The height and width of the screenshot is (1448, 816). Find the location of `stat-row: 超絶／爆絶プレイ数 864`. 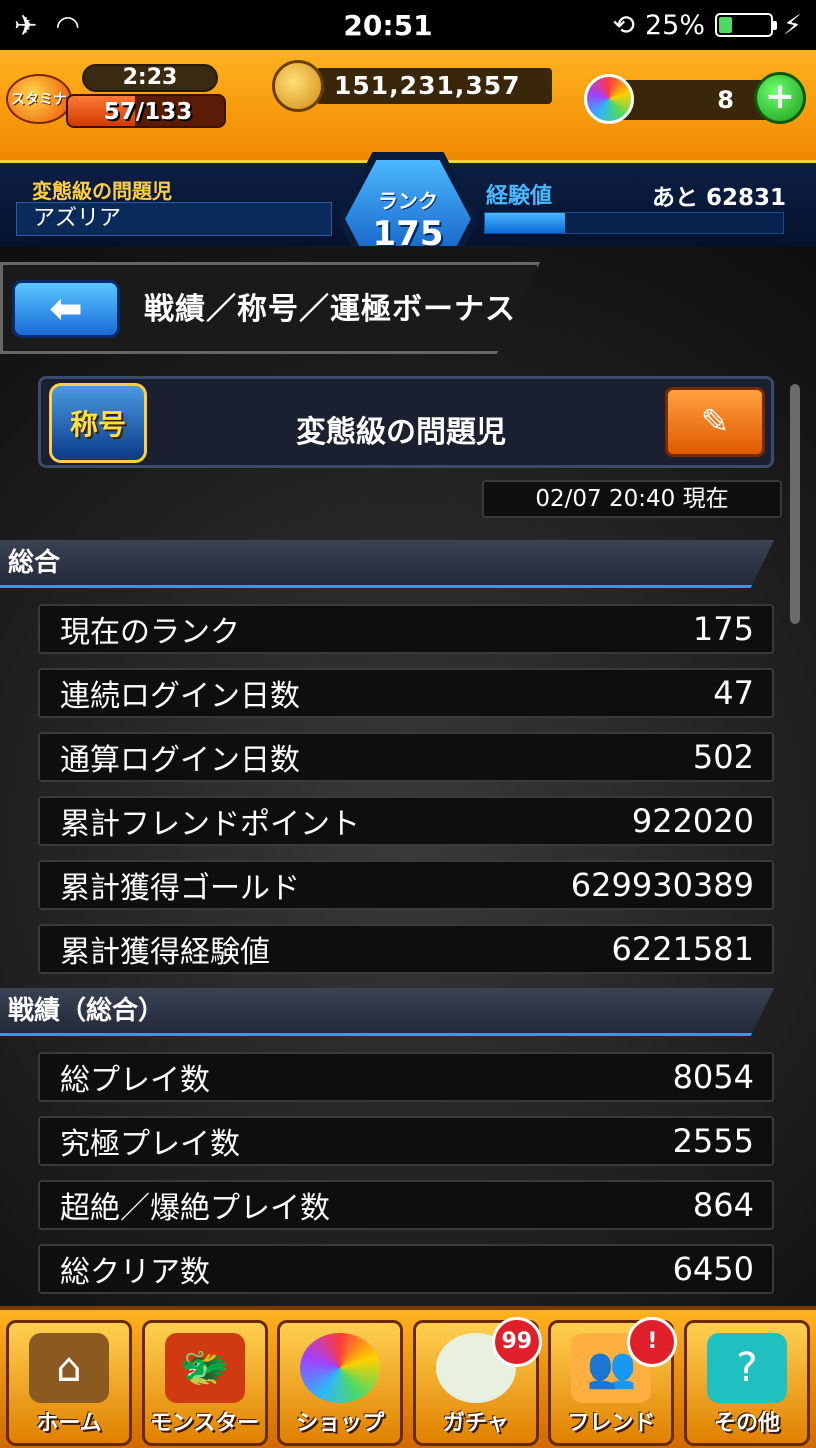

stat-row: 超絶／爆絶プレイ数 864 is located at coordinates (406, 1205).